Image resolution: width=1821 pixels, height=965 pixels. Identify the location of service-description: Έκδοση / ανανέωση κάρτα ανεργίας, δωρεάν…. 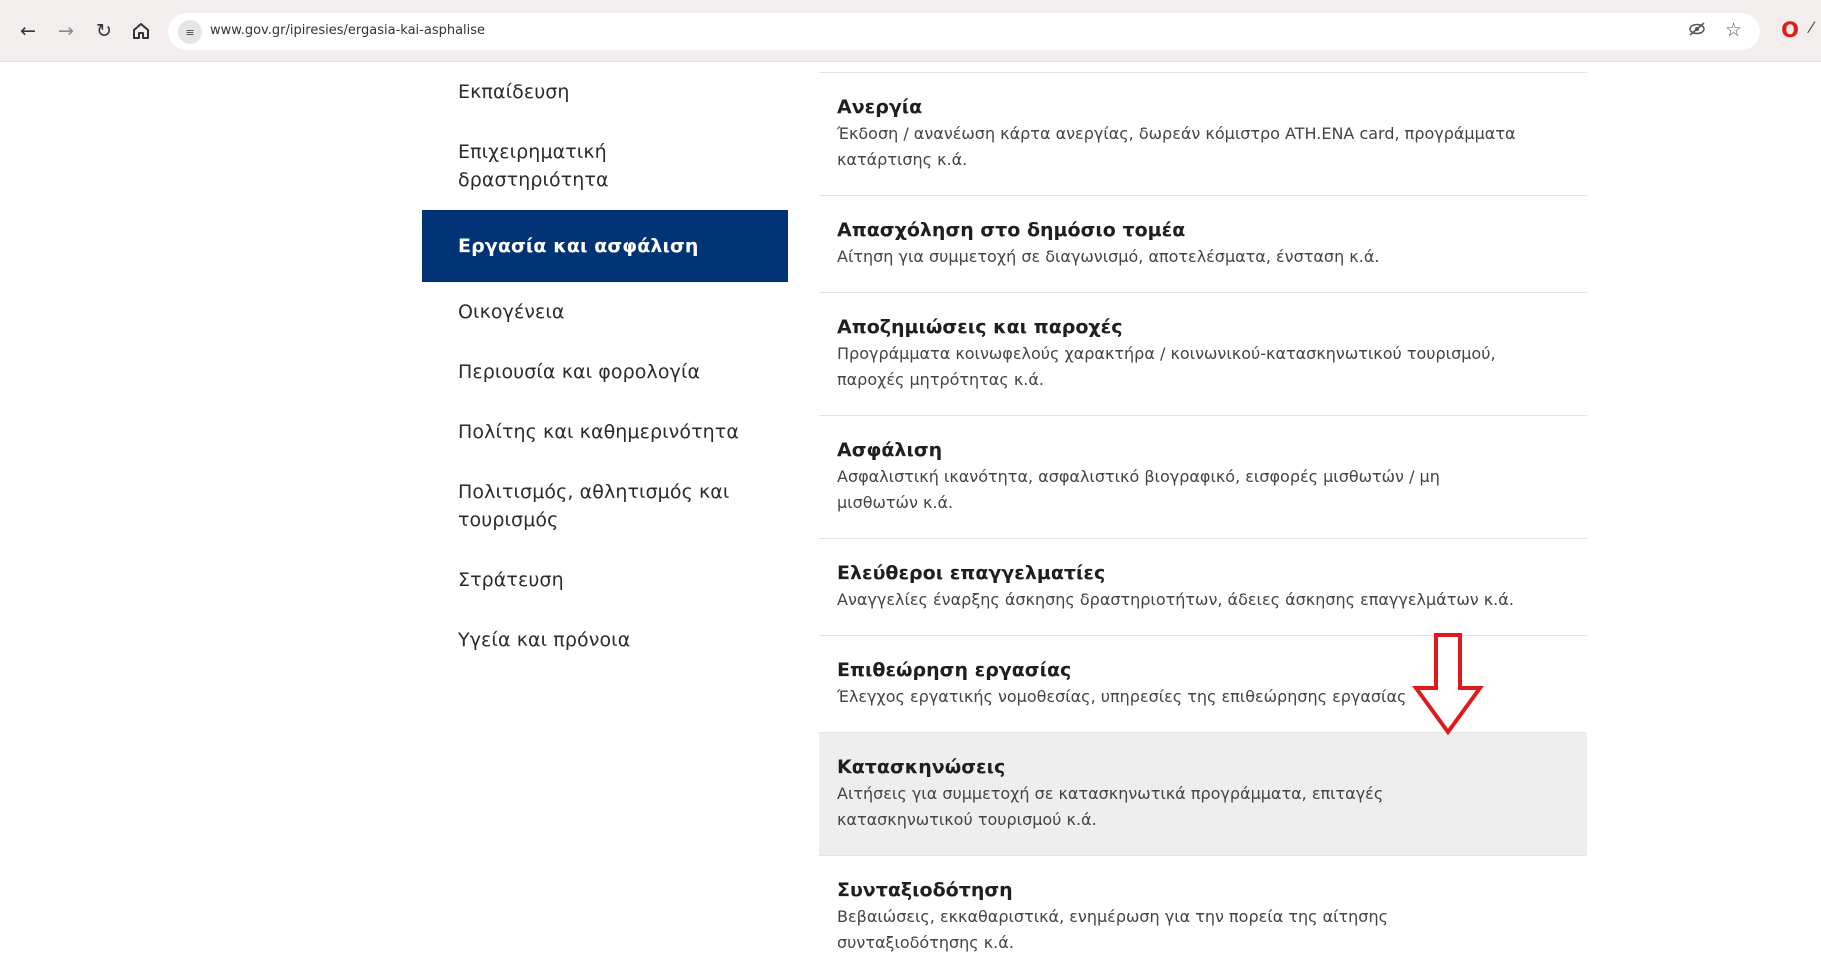
(1176, 146).